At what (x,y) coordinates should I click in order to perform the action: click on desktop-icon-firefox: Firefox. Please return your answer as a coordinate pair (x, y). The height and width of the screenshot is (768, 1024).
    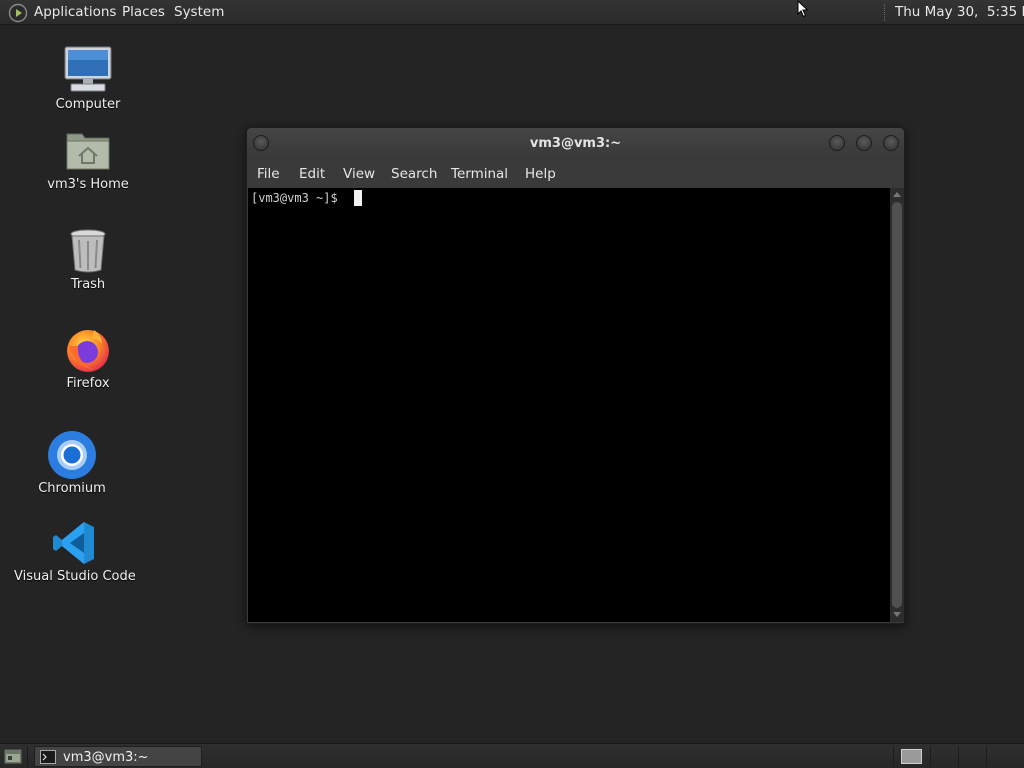
    Looking at the image, I should click on (88, 361).